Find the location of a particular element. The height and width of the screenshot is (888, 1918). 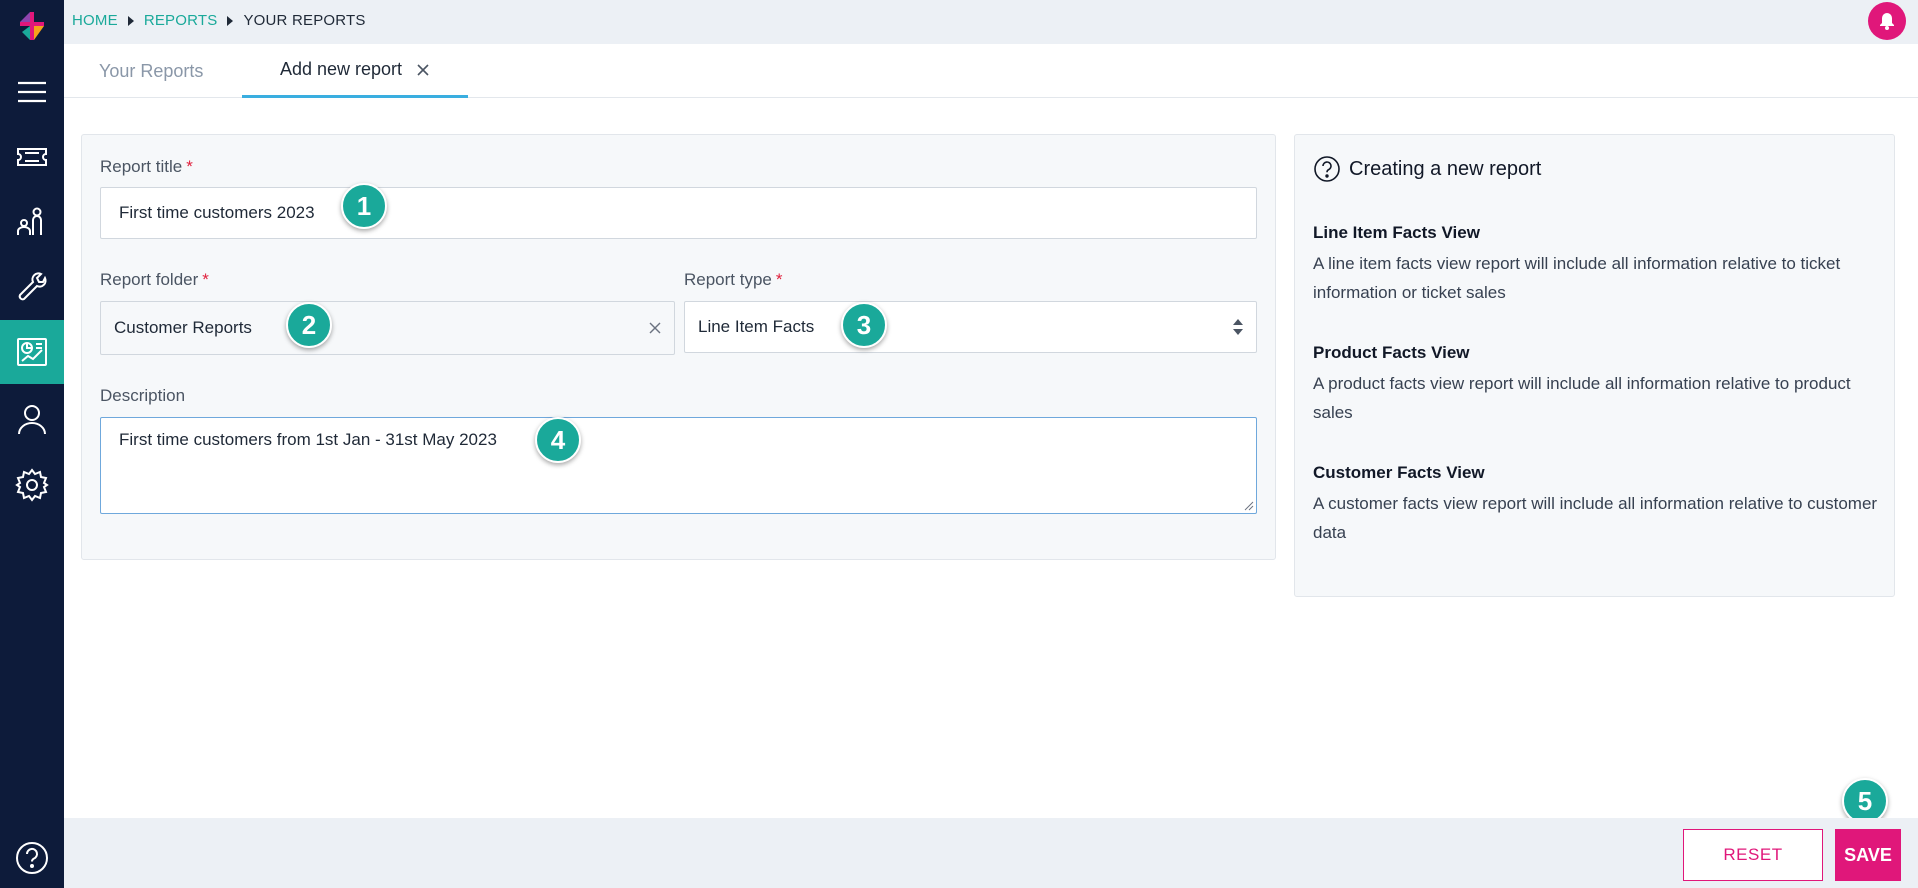

ticket-icon is located at coordinates (32, 157).